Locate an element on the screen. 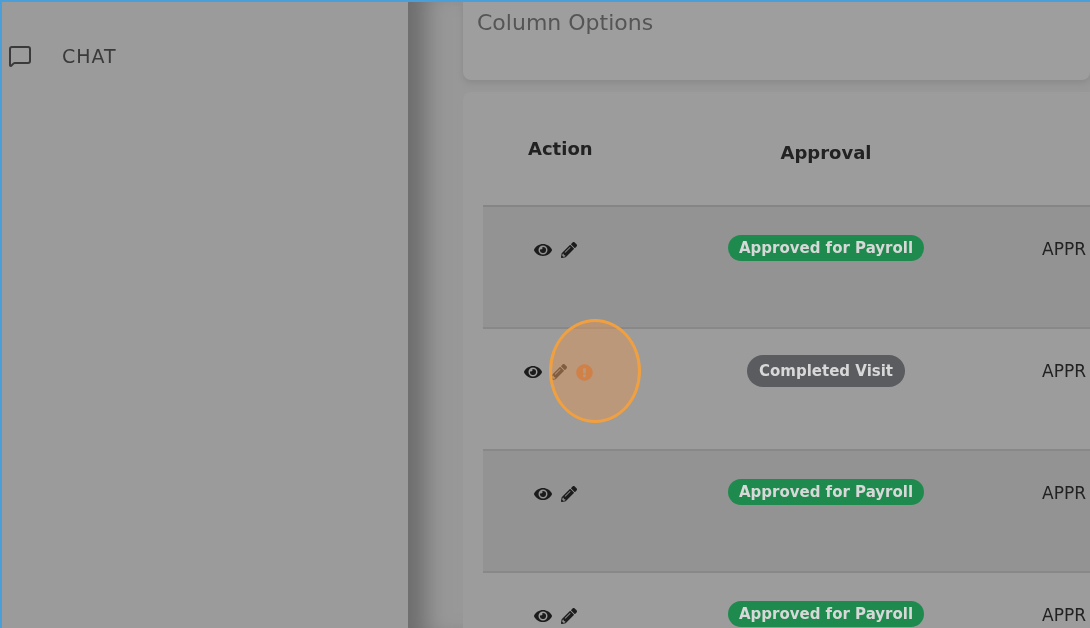 This screenshot has width=1090, height=628. column-options-label: Column Options is located at coordinates (565, 22).